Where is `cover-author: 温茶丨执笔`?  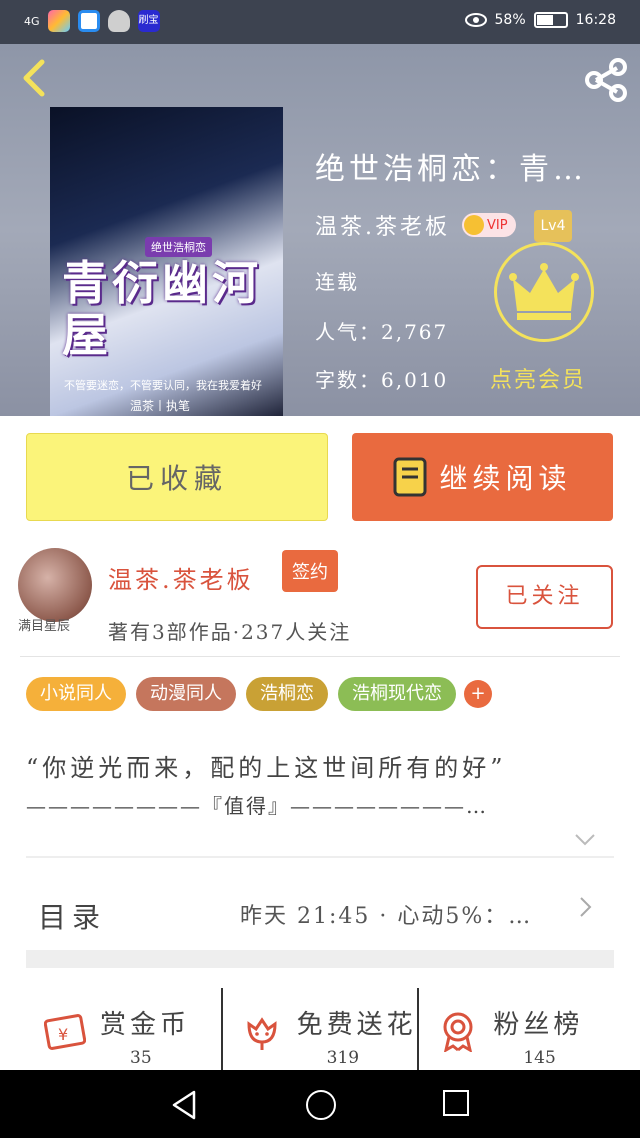
cover-author: 温茶丨执笔 is located at coordinates (160, 406).